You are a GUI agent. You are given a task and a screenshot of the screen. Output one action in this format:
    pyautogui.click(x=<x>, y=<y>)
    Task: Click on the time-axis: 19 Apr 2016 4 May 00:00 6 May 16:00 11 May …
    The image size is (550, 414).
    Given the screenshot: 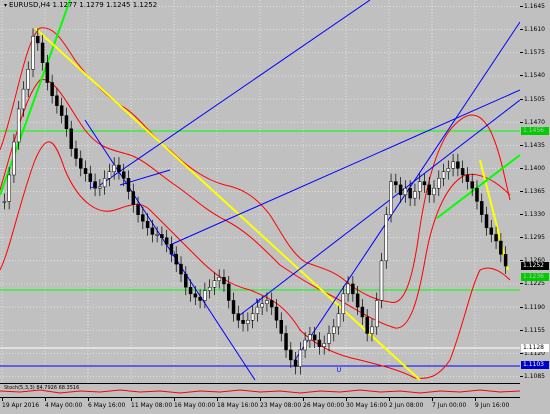 What is the action you would take?
    pyautogui.click(x=260, y=405)
    